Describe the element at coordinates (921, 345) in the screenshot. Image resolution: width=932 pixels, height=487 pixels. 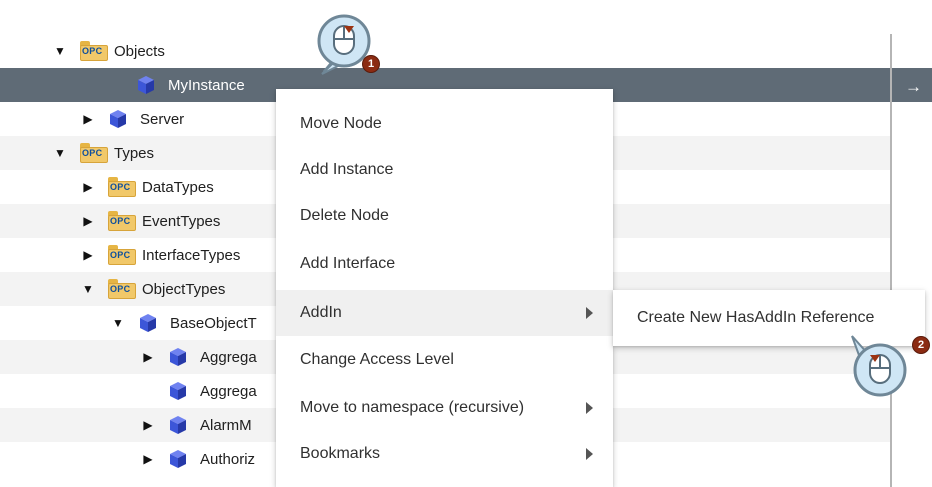
I see `step-badge-2: 2` at that location.